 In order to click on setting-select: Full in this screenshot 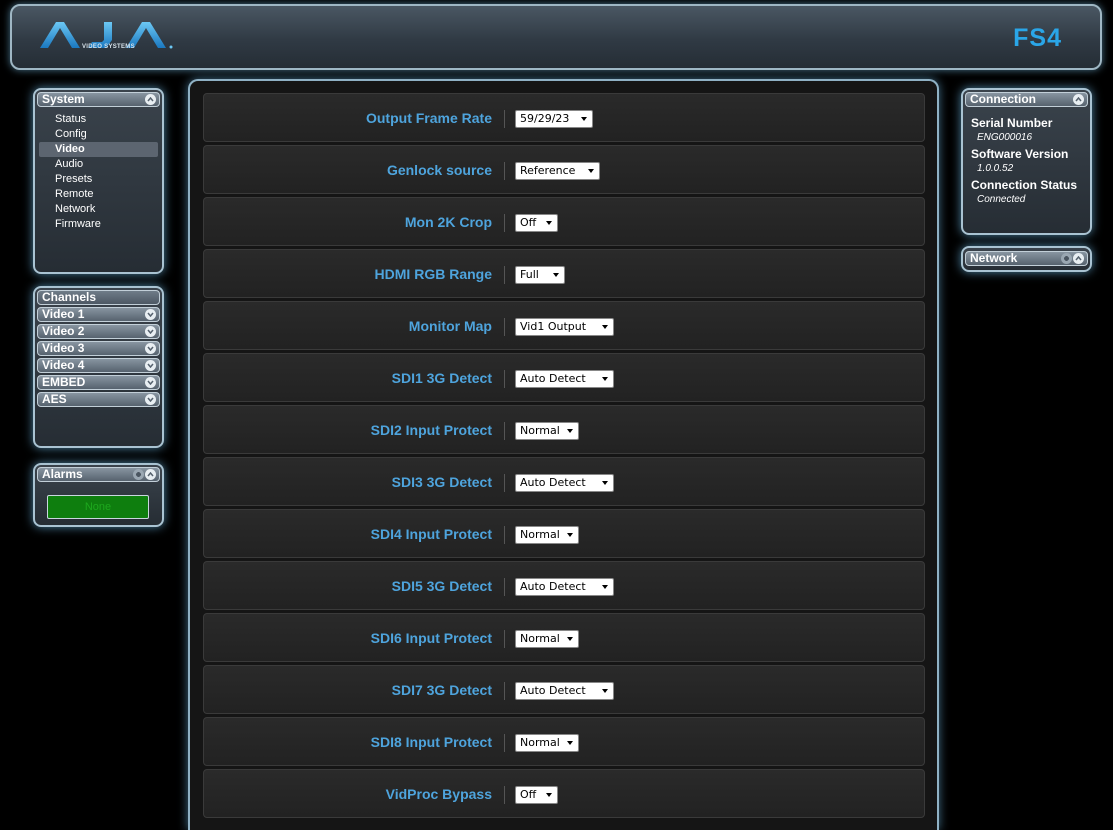, I will do `click(540, 275)`.